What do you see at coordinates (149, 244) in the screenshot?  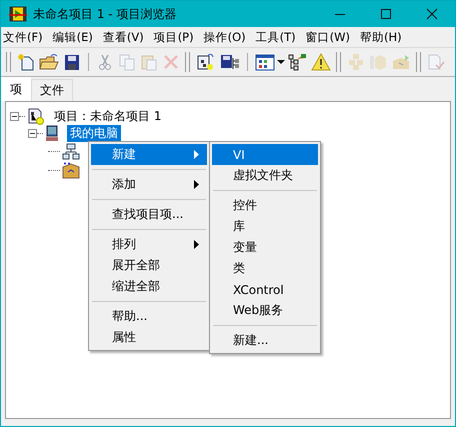 I see `context-menu-item: 排列` at bounding box center [149, 244].